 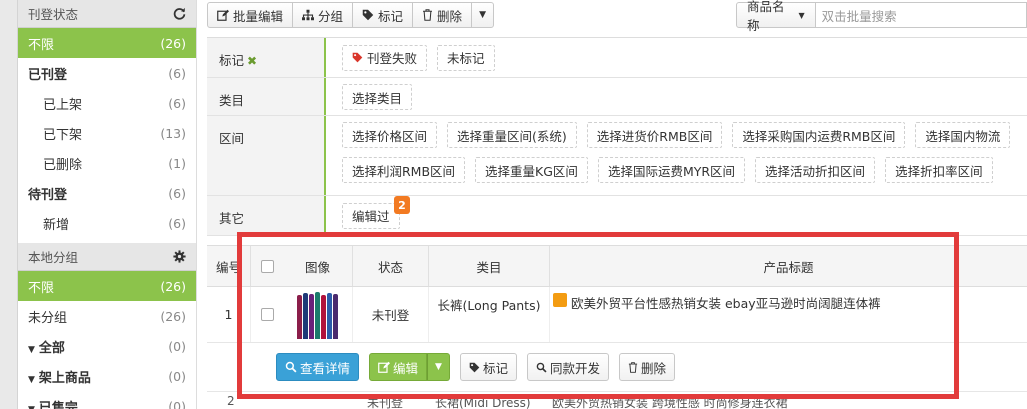 I want to click on status-item-off-shelf: 已下架 (13), so click(x=107, y=133).